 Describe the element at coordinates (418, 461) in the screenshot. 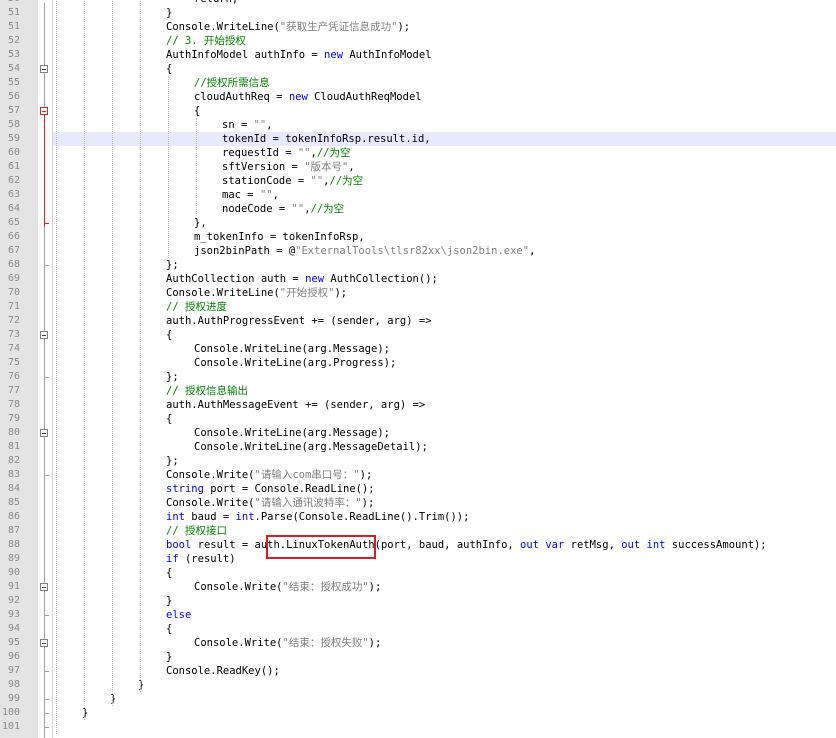

I see `code-line: 82};` at that location.